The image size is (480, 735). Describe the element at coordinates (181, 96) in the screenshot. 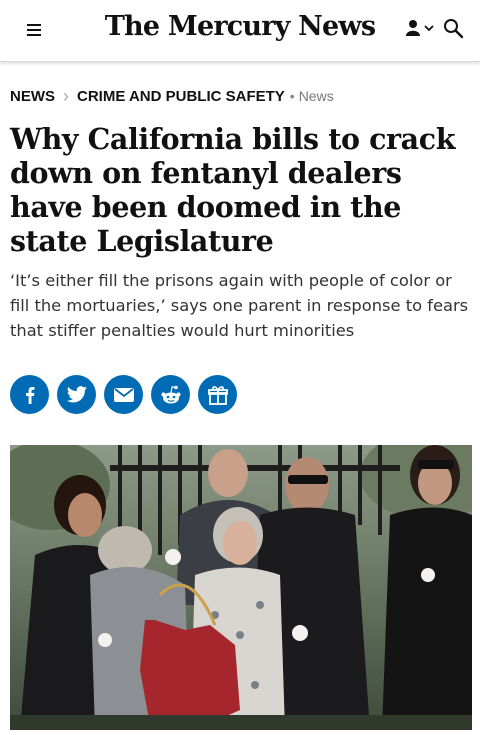

I see `breadcrumb-crime-link: CRIME AND PUBLIC SAFETY` at that location.